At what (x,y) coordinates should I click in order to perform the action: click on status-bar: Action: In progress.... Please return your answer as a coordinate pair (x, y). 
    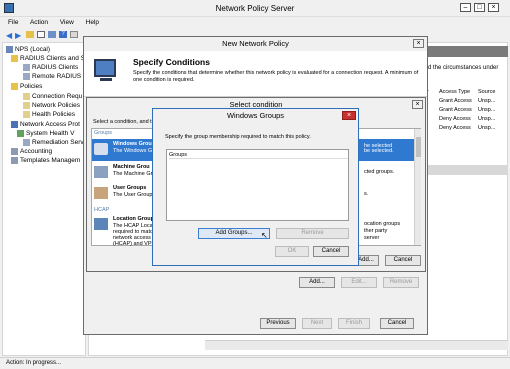
    Looking at the image, I should click on (255, 363).